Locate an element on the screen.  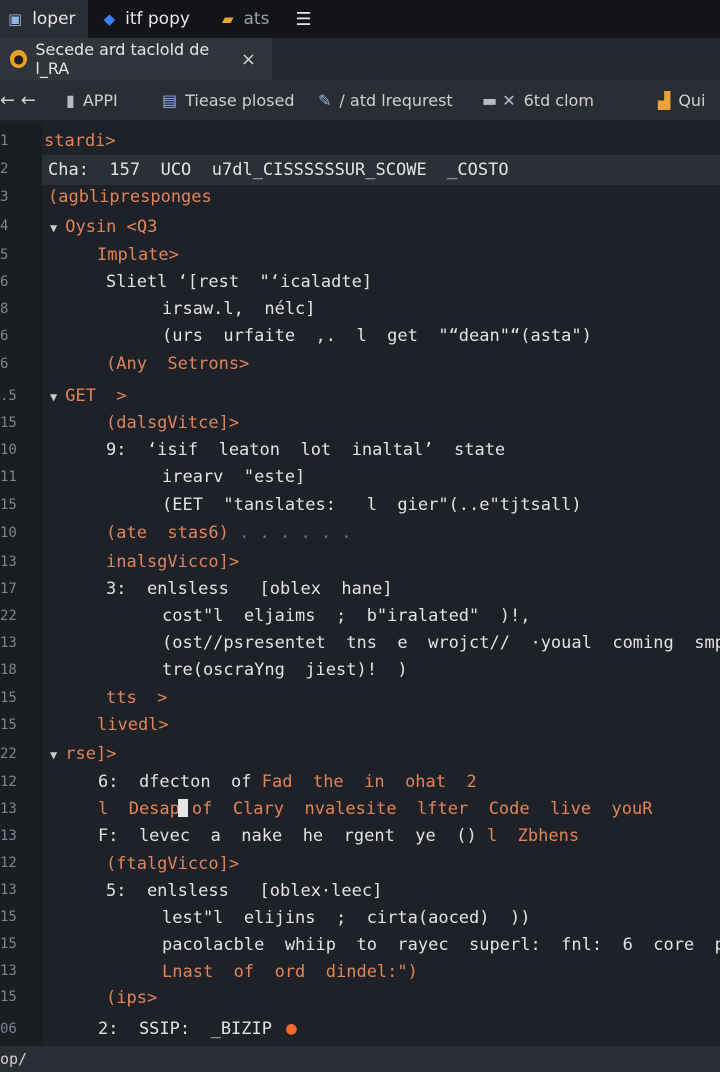
code-line: 9: ‘isif leaton lot inaltal’ state is located at coordinates (305, 450).